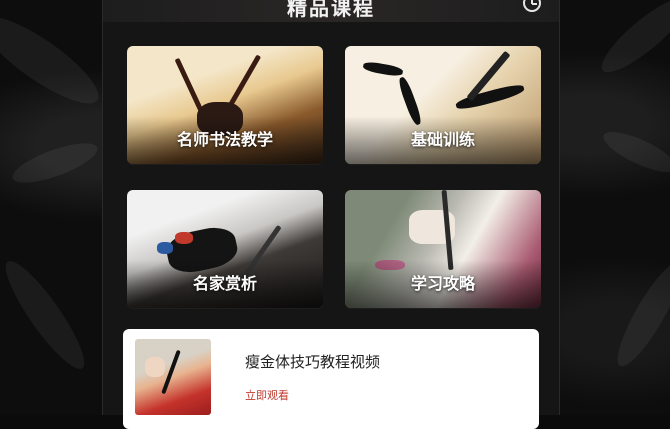  Describe the element at coordinates (443, 249) in the screenshot. I see `card-study-guide: 学习攻略` at that location.